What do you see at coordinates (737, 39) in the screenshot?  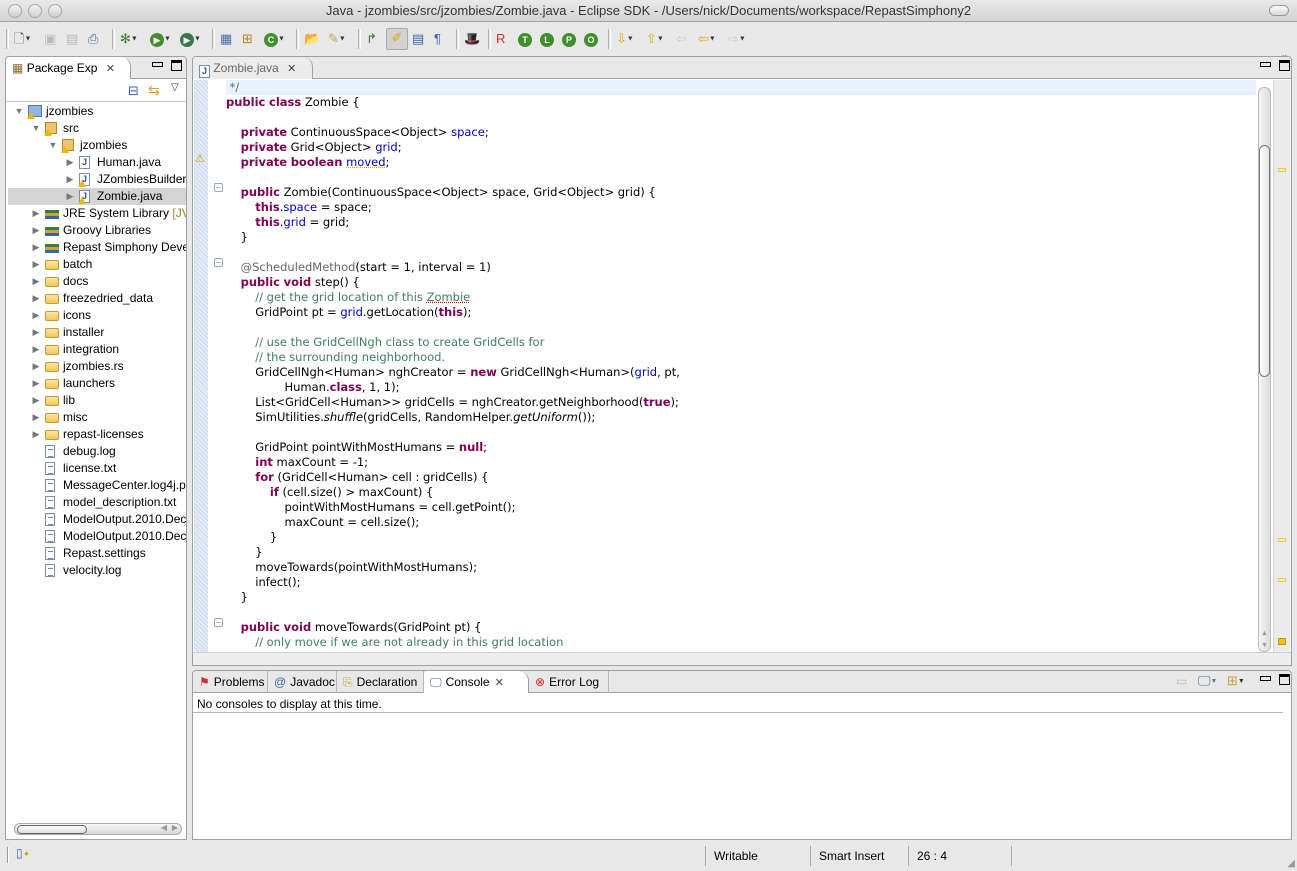 I see `forward-button: ⇨▼` at bounding box center [737, 39].